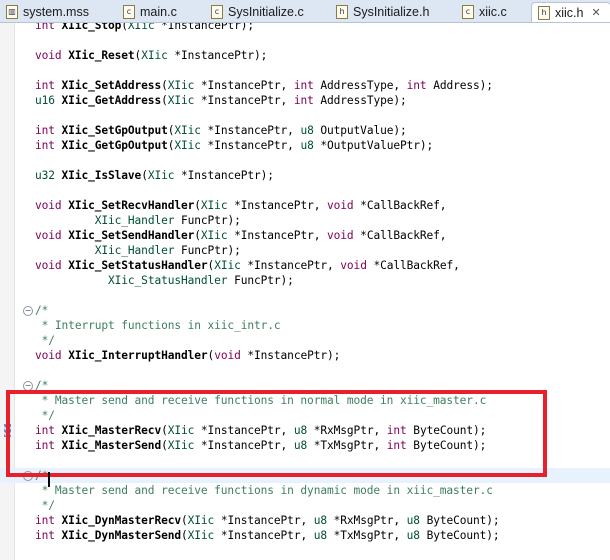 The image size is (610, 560). What do you see at coordinates (305, 175) in the screenshot?
I see `code-line: u32 XIic_IsSlave(XIic *InstancePtr);` at bounding box center [305, 175].